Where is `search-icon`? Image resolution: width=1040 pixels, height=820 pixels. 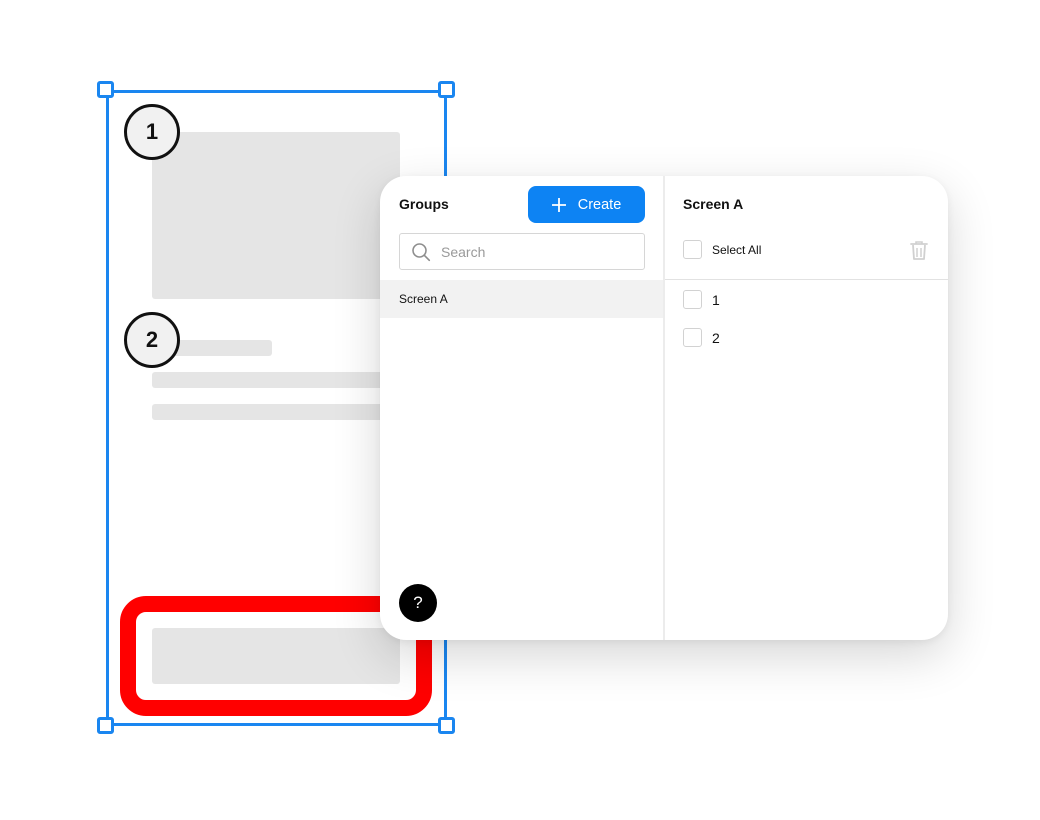 search-icon is located at coordinates (421, 252).